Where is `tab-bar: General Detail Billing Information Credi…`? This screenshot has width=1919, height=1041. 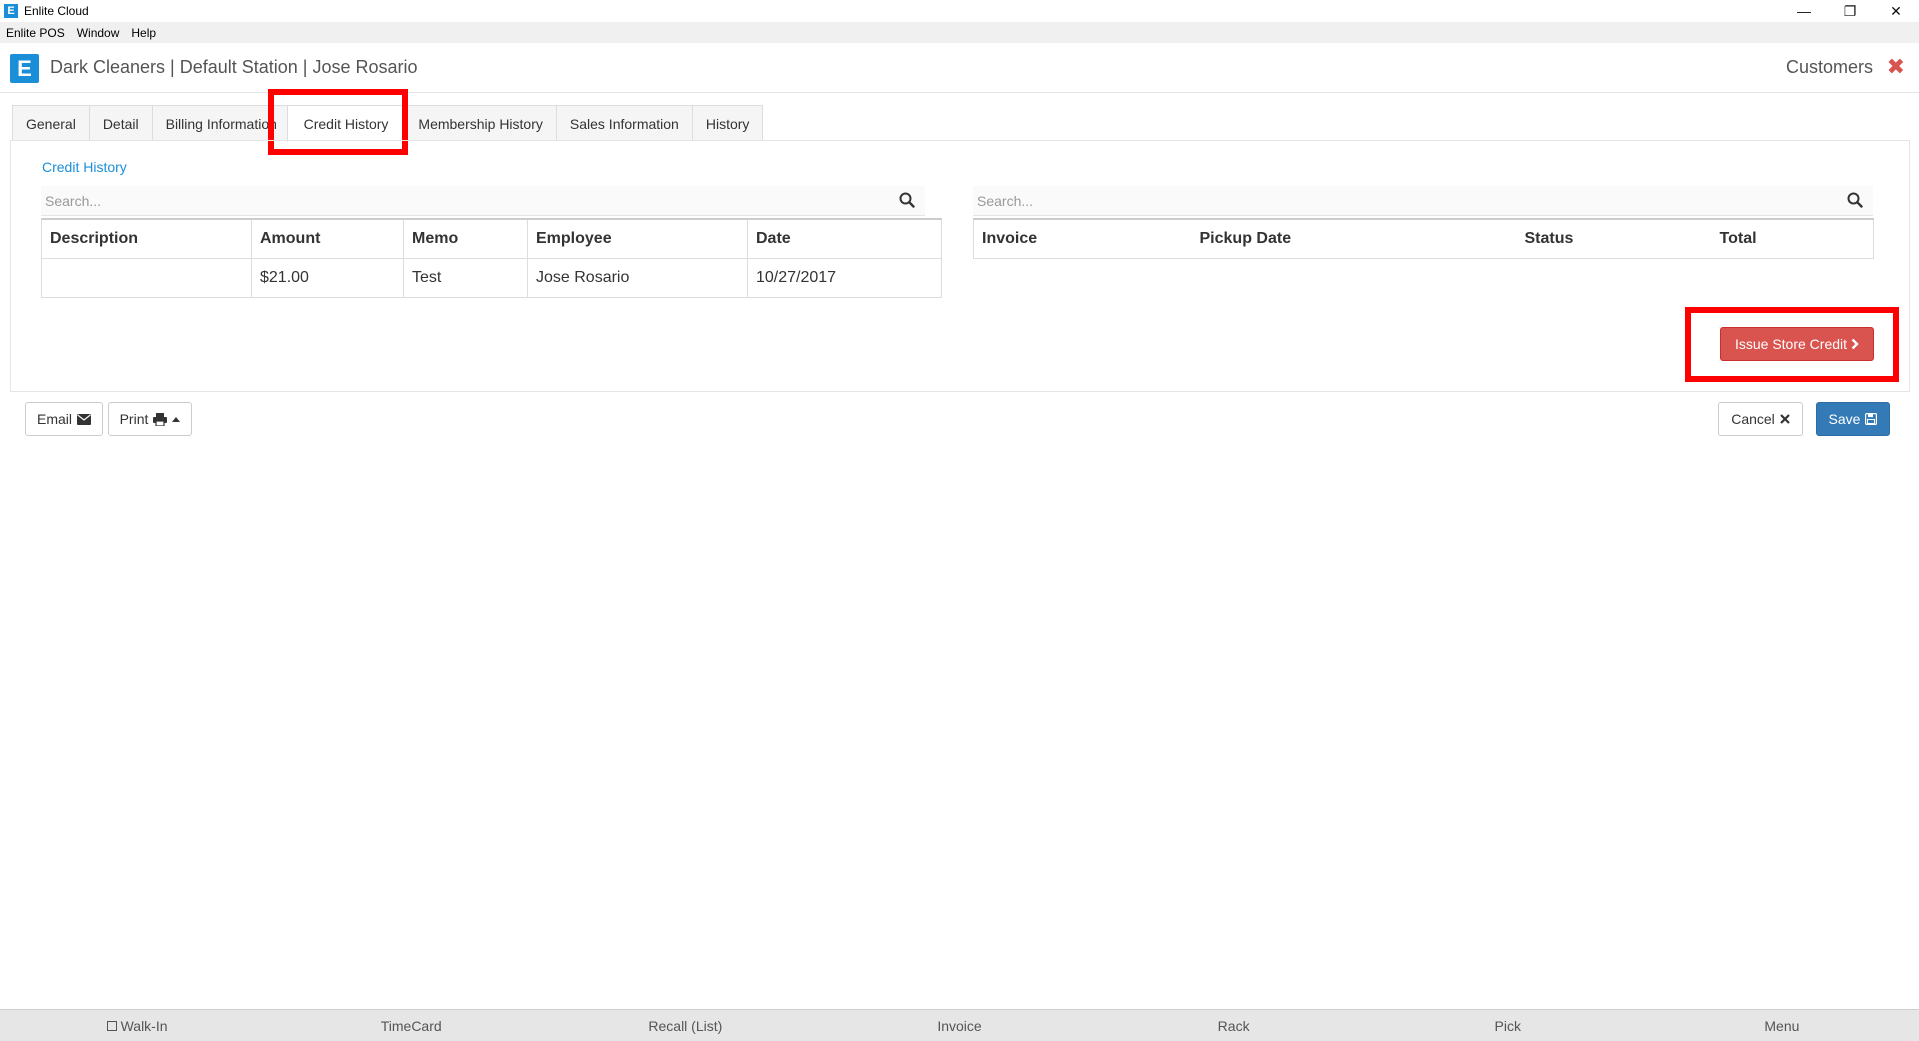 tab-bar: General Detail Billing Information Credi… is located at coordinates (388, 123).